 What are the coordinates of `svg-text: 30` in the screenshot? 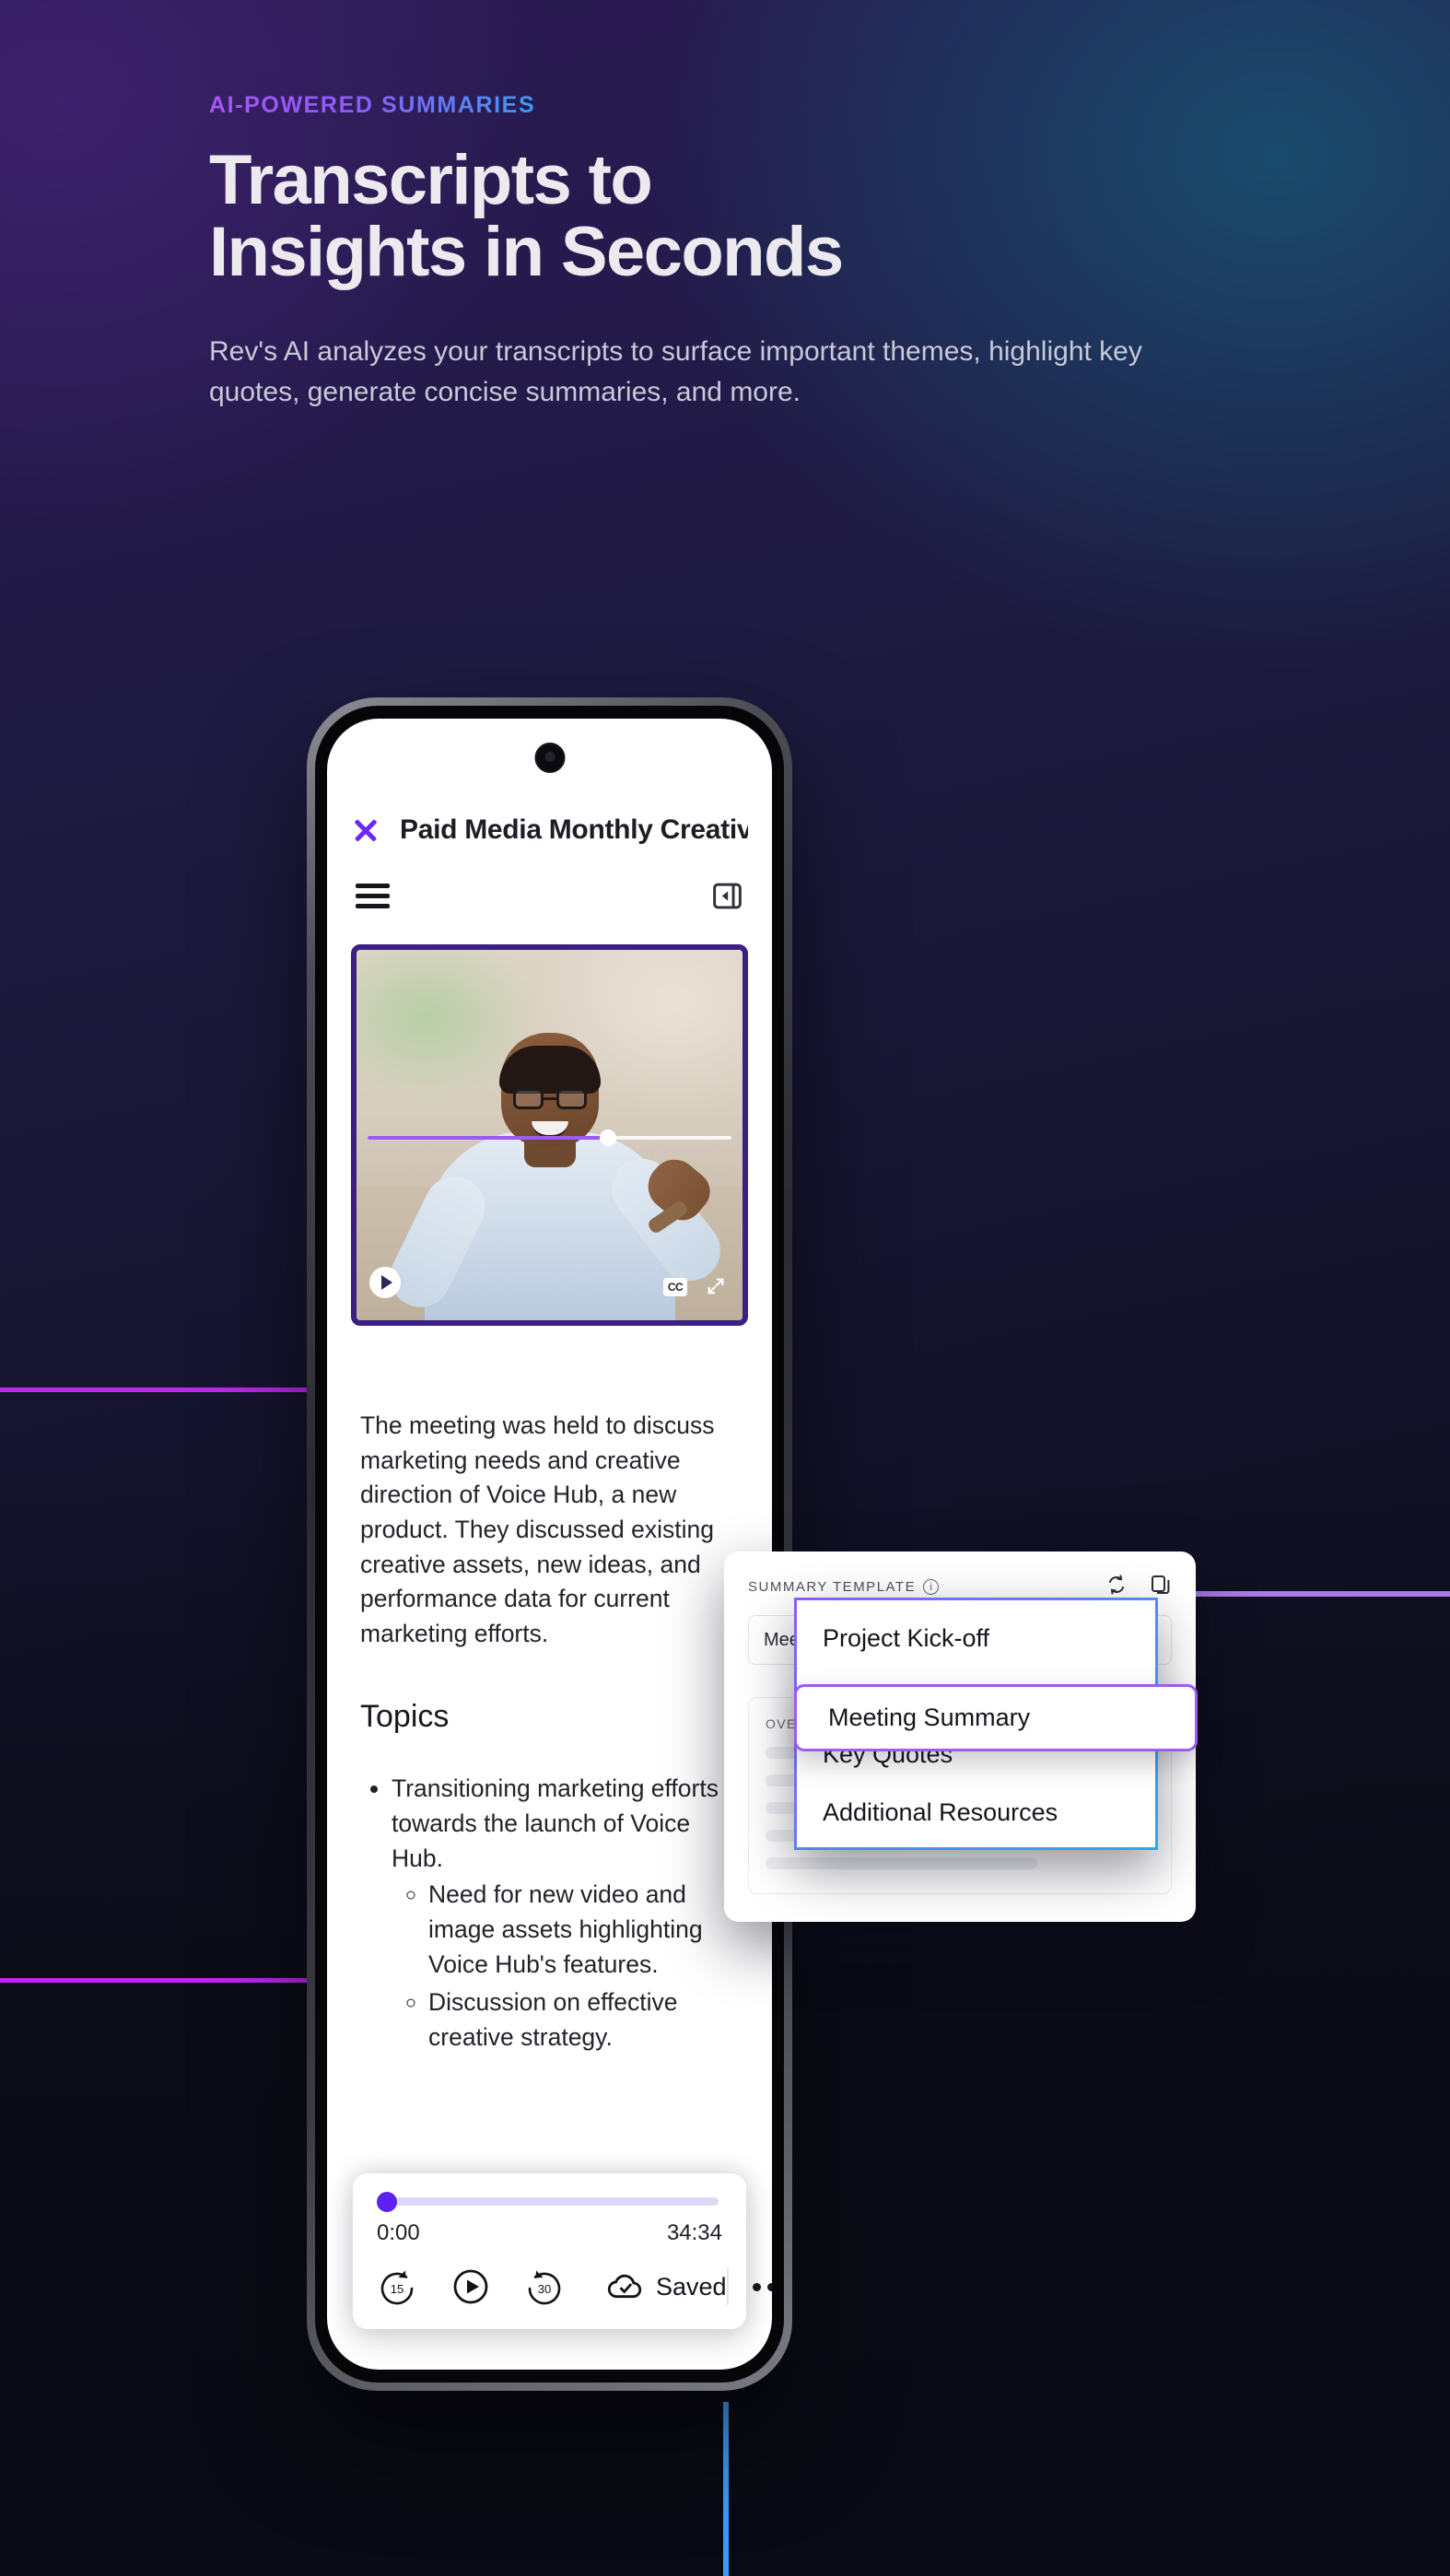 It's located at (544, 2289).